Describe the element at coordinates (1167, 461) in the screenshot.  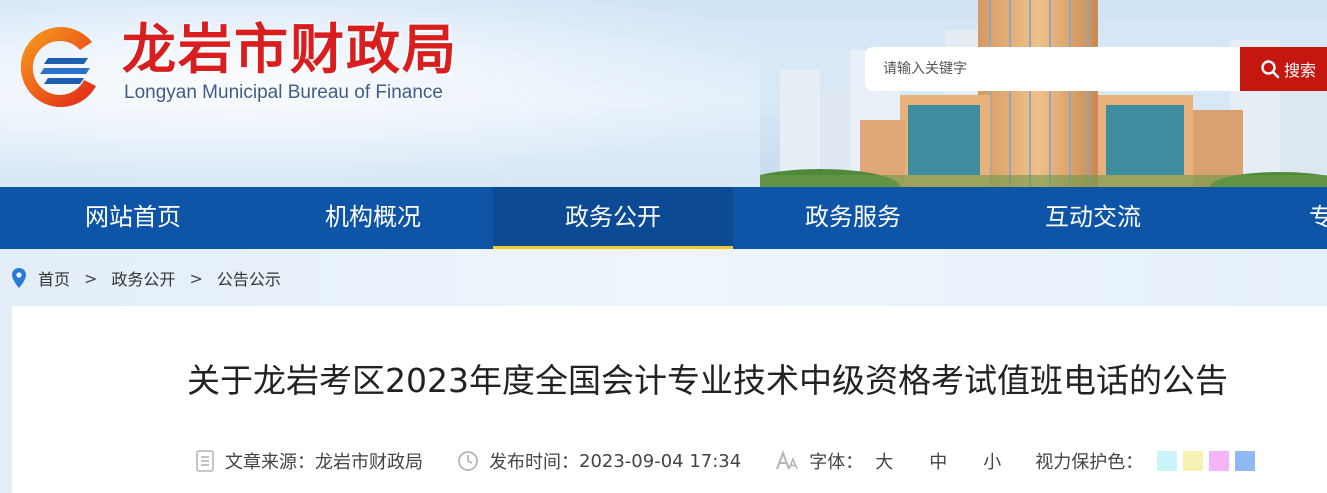
I see `eye-color-cyan` at that location.